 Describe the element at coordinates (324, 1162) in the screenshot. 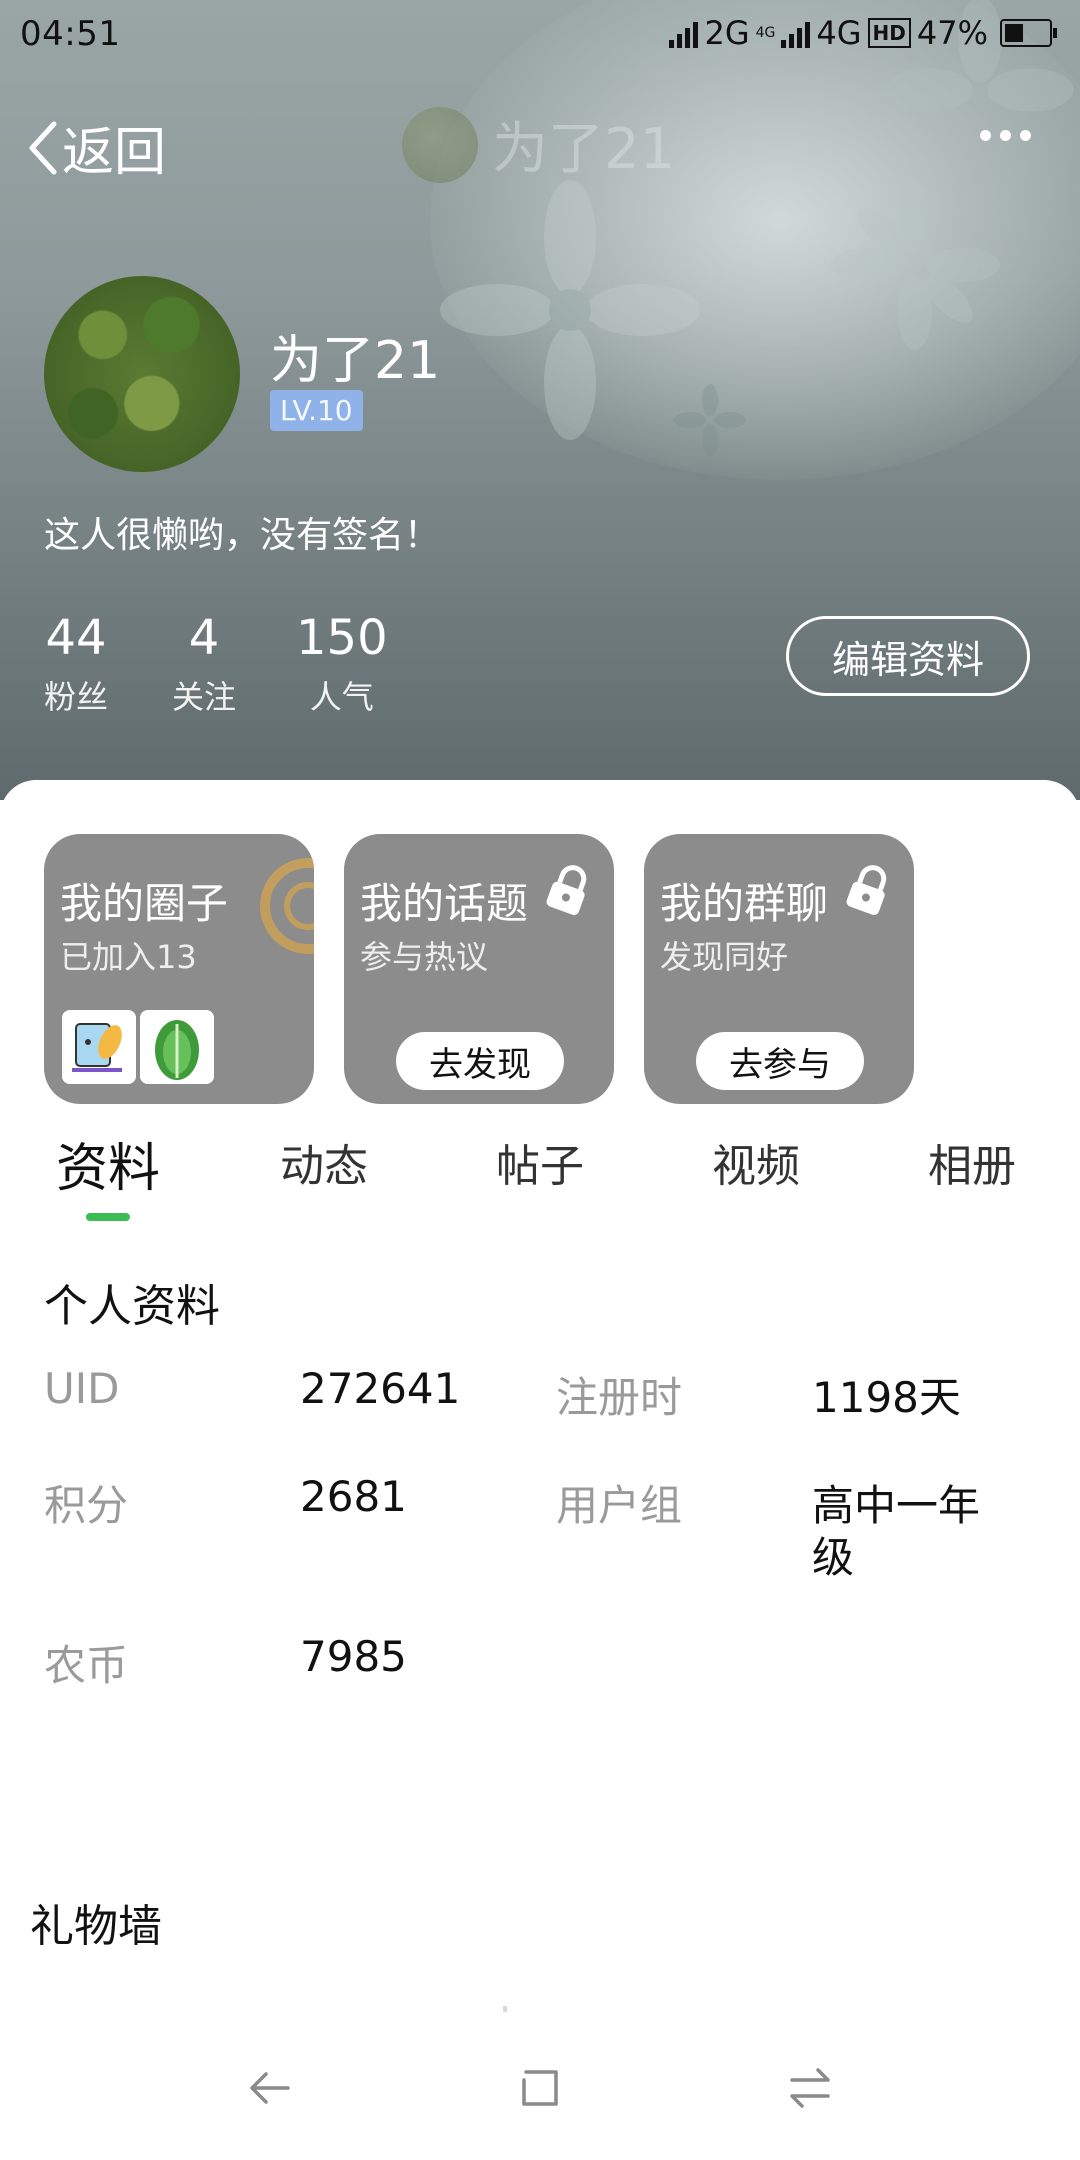

I see `tab-activity: 动态` at that location.